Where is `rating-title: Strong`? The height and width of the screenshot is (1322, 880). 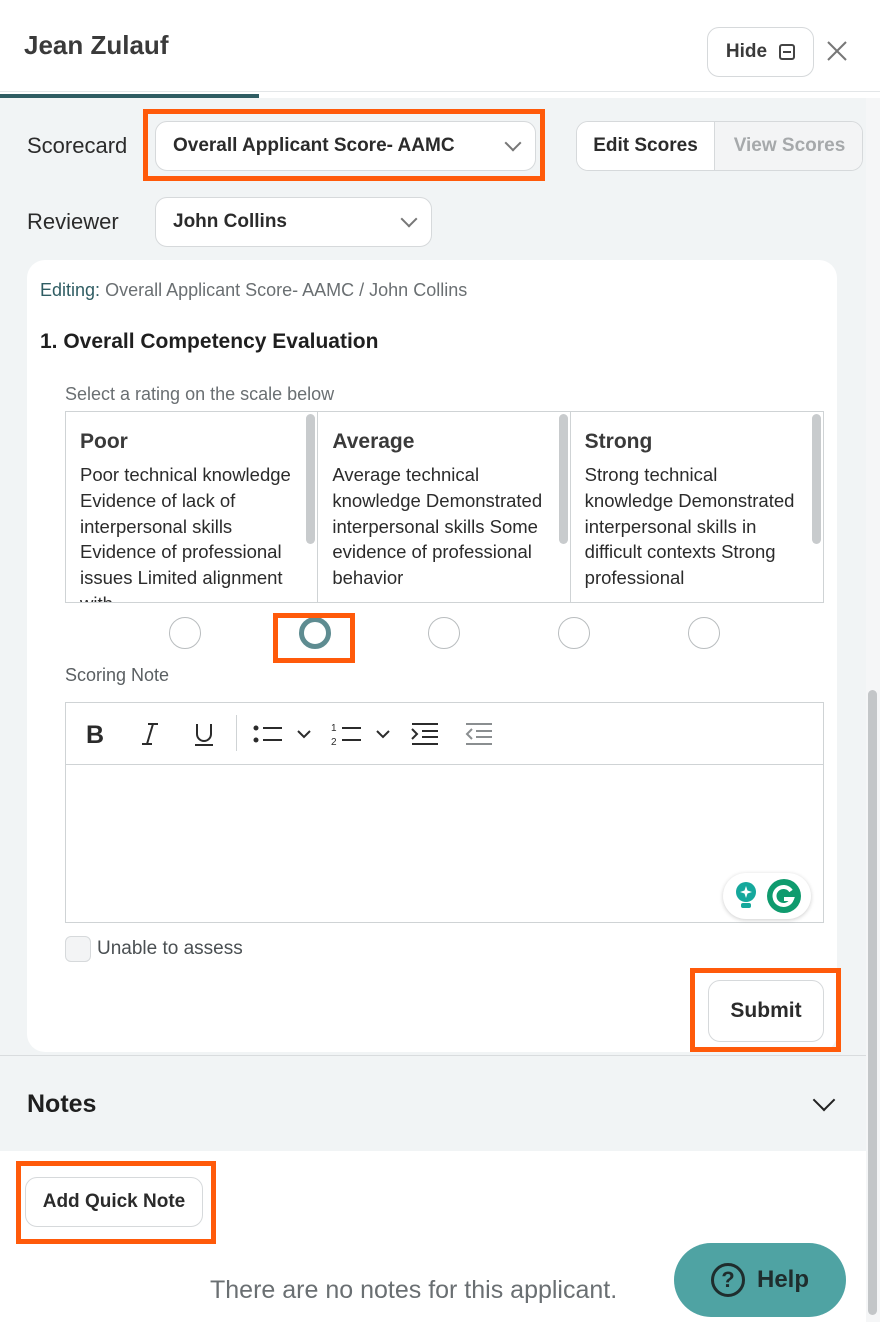
rating-title: Strong is located at coordinates (618, 441).